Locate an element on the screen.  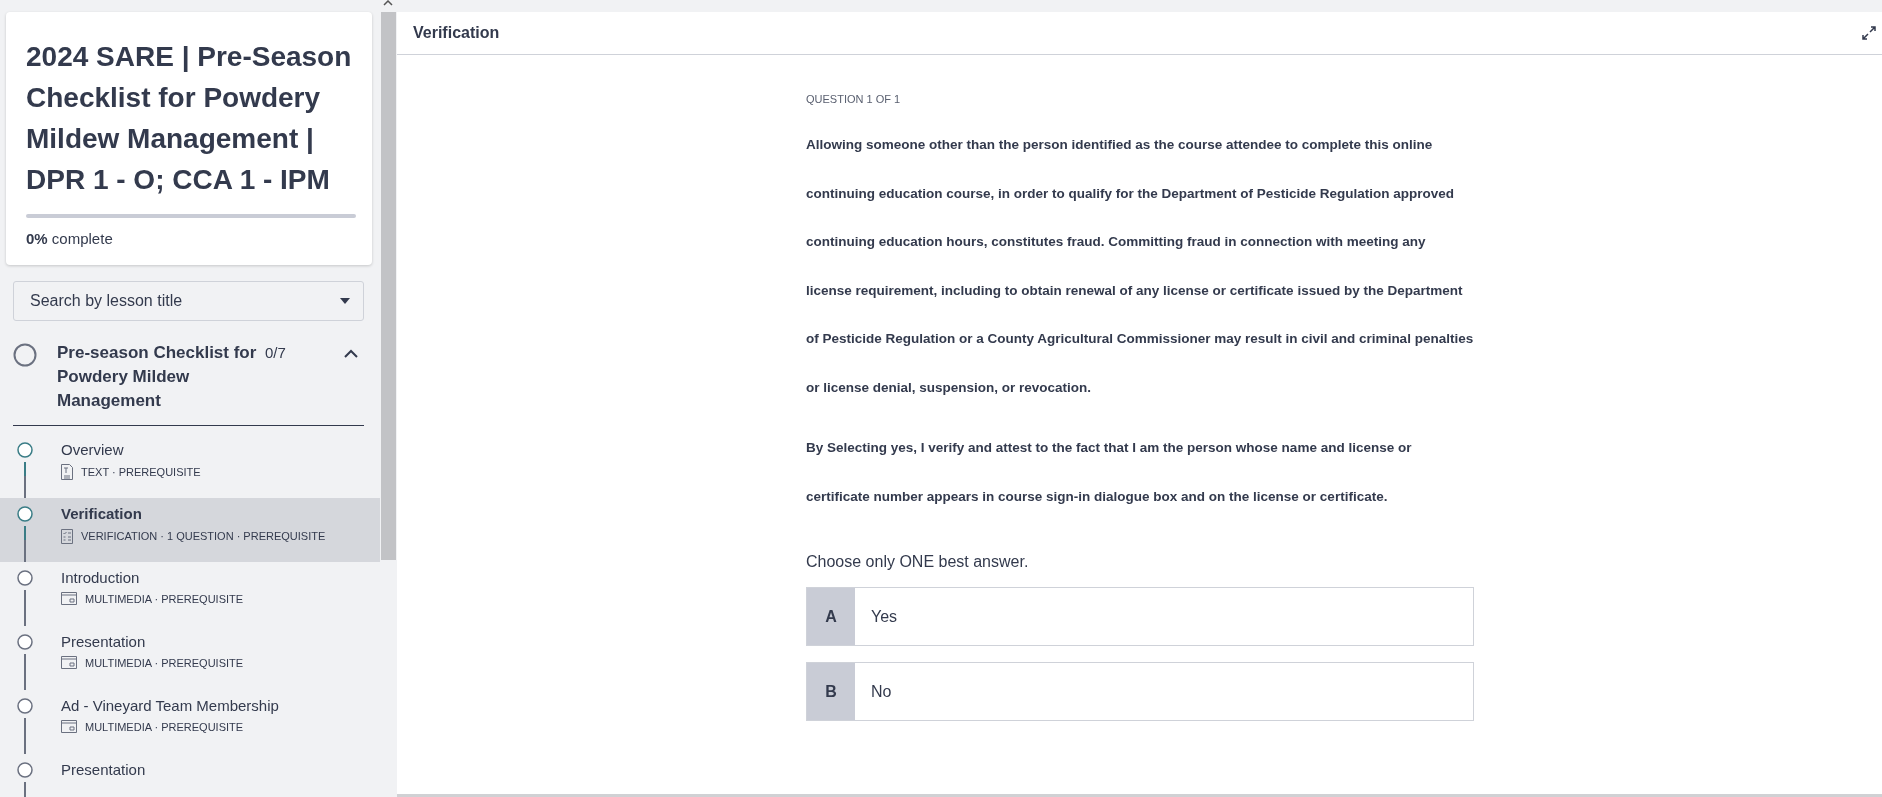
lesson-title: Verification is located at coordinates (102, 514).